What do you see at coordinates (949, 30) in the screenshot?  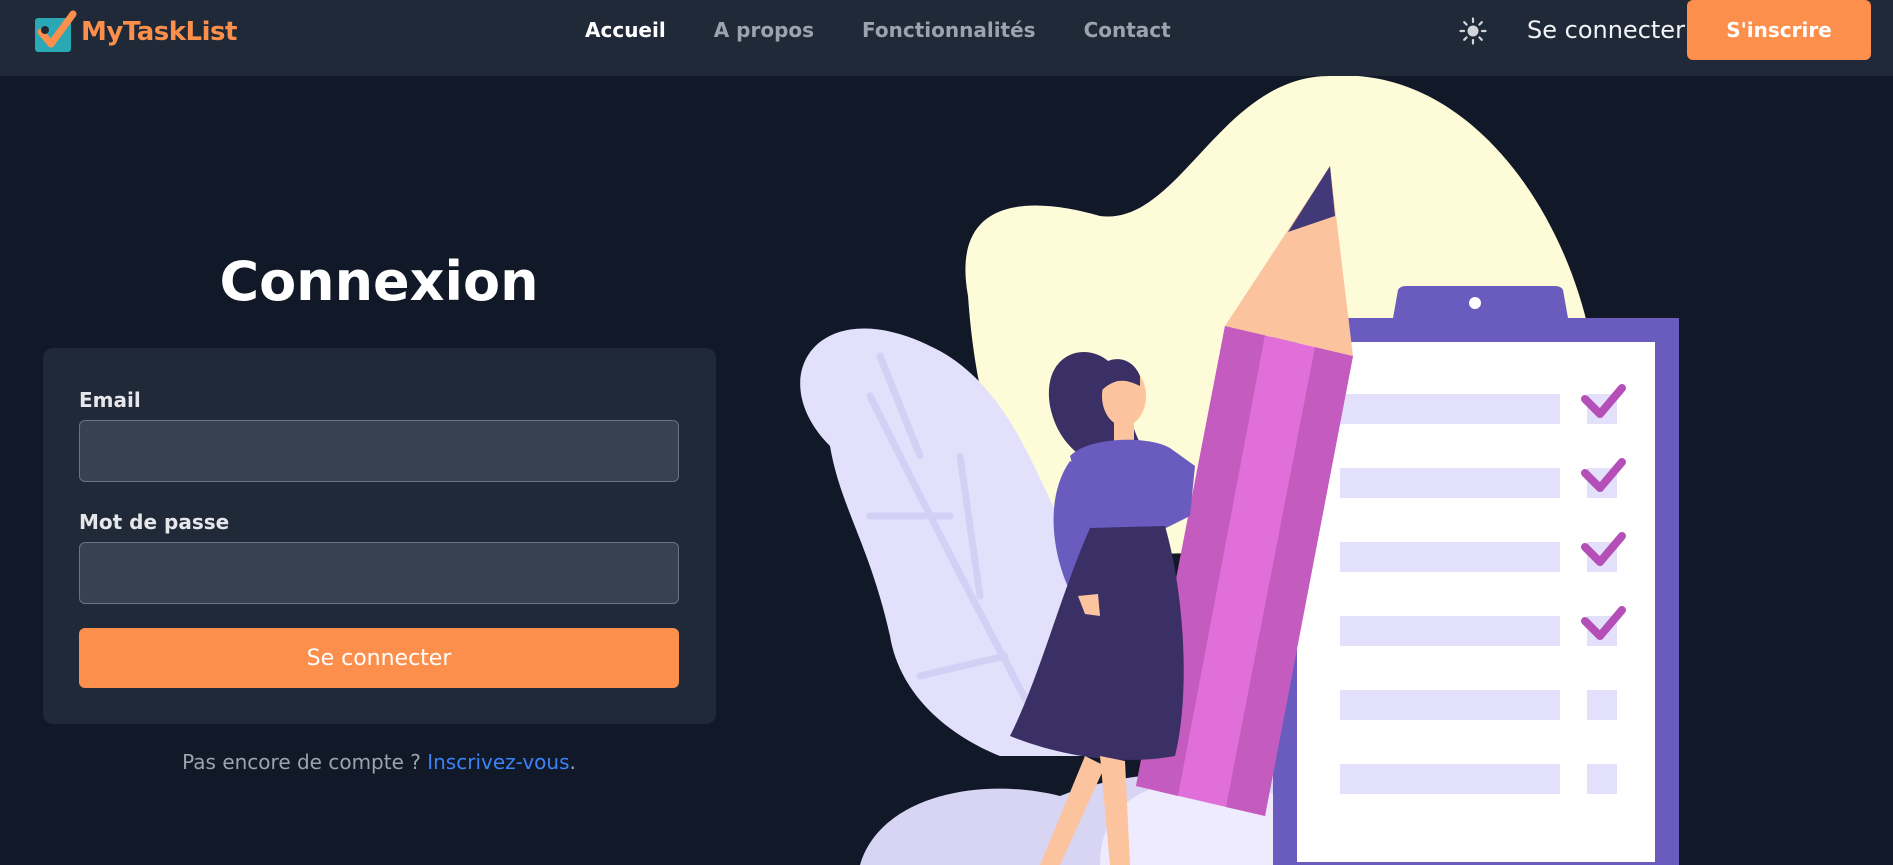 I see `nav-link-fonctionnalites: Fonctionnalités` at bounding box center [949, 30].